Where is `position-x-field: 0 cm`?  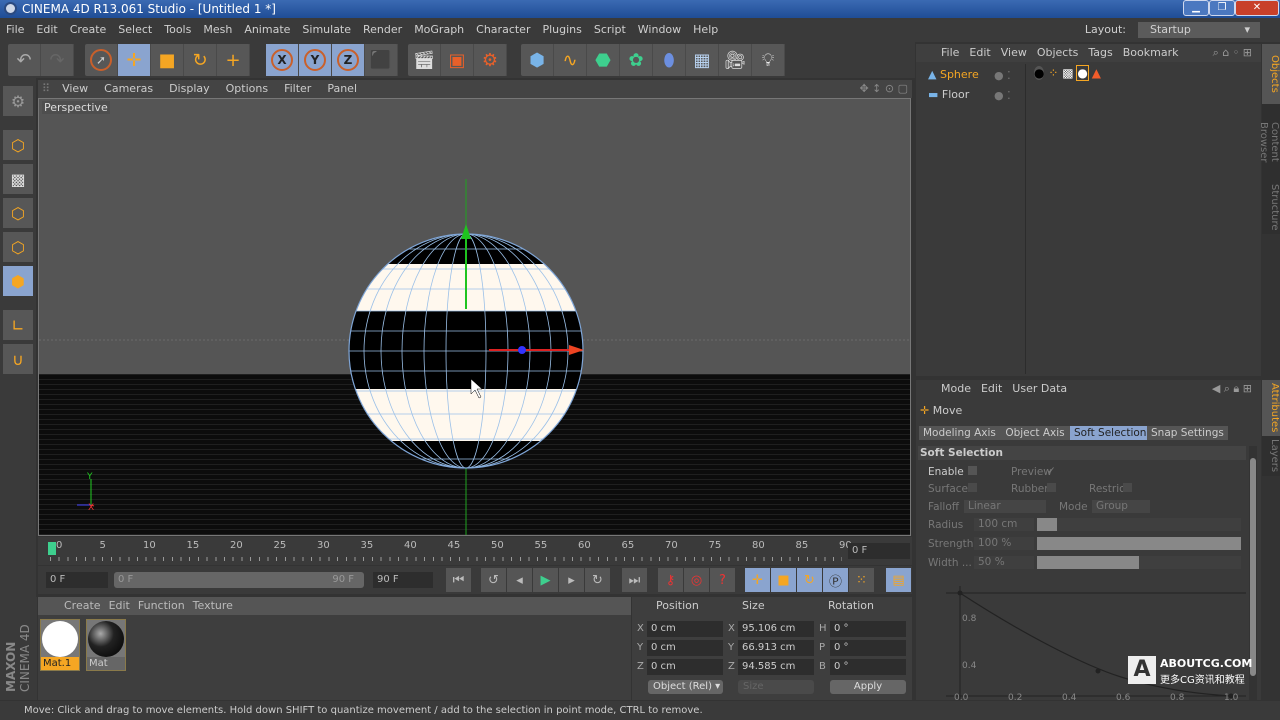
position-x-field: 0 cm is located at coordinates (685, 629).